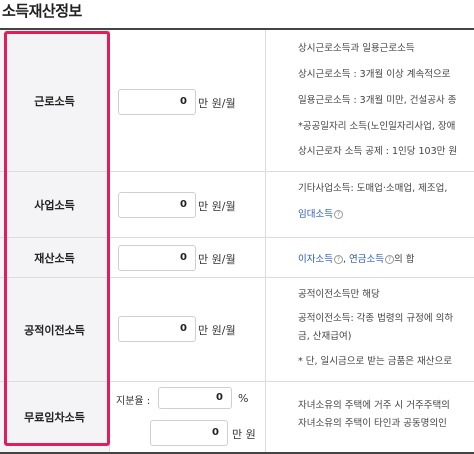 The image size is (474, 454). What do you see at coordinates (157, 205) in the screenshot?
I see `business-income-input: 0` at bounding box center [157, 205].